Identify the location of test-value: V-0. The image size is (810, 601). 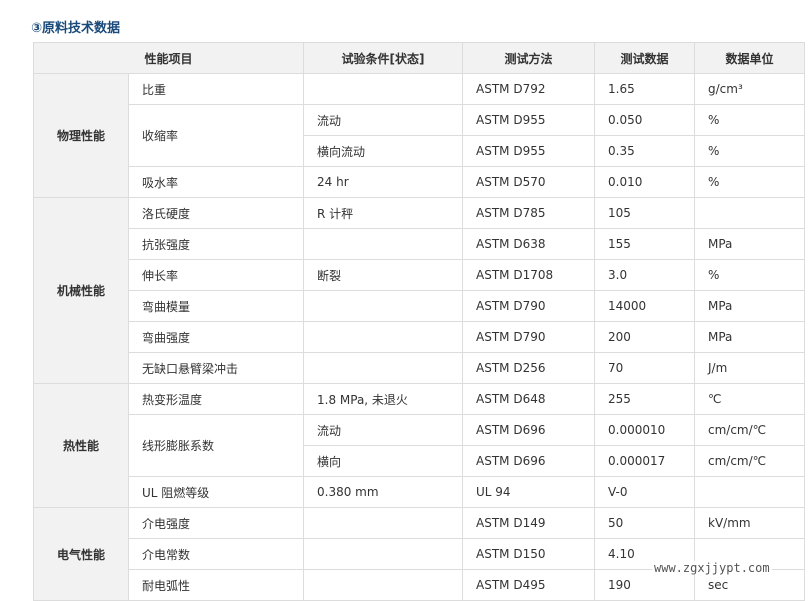
(644, 492).